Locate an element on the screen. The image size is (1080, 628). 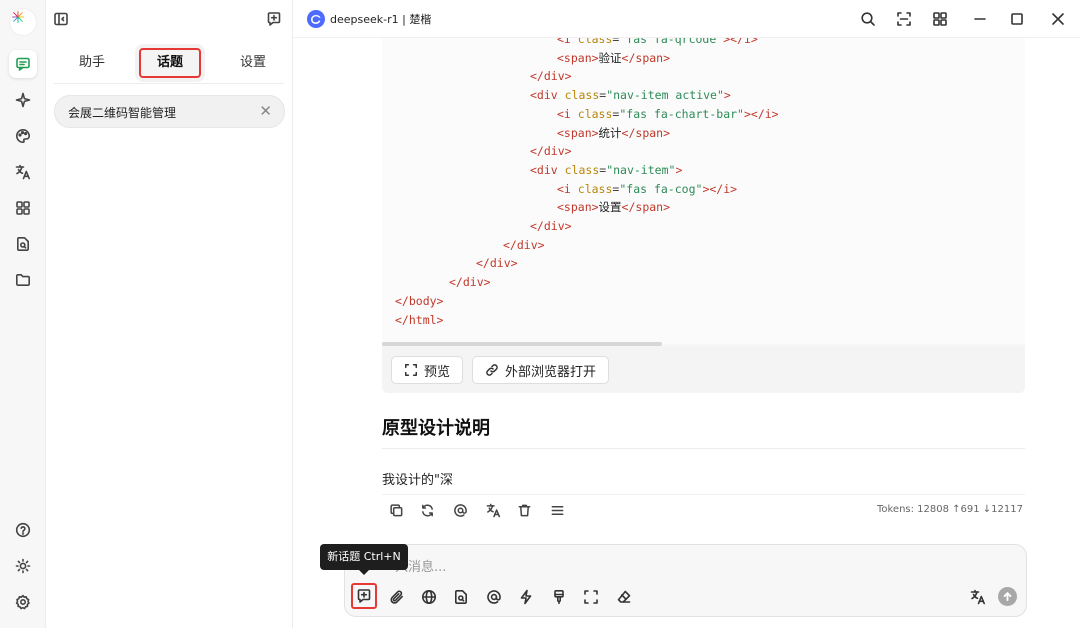
chat-icon is located at coordinates (23, 64).